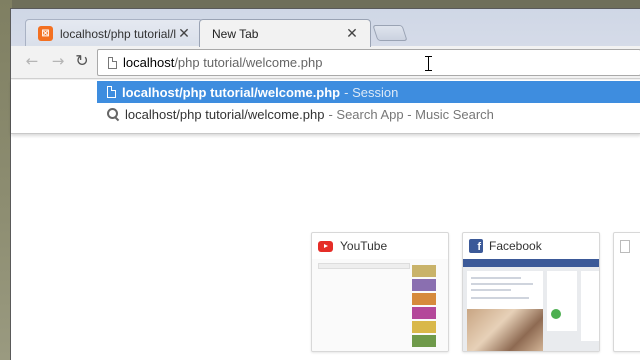  Describe the element at coordinates (364, 266) in the screenshot. I see `thumbnail-search-bar` at that location.